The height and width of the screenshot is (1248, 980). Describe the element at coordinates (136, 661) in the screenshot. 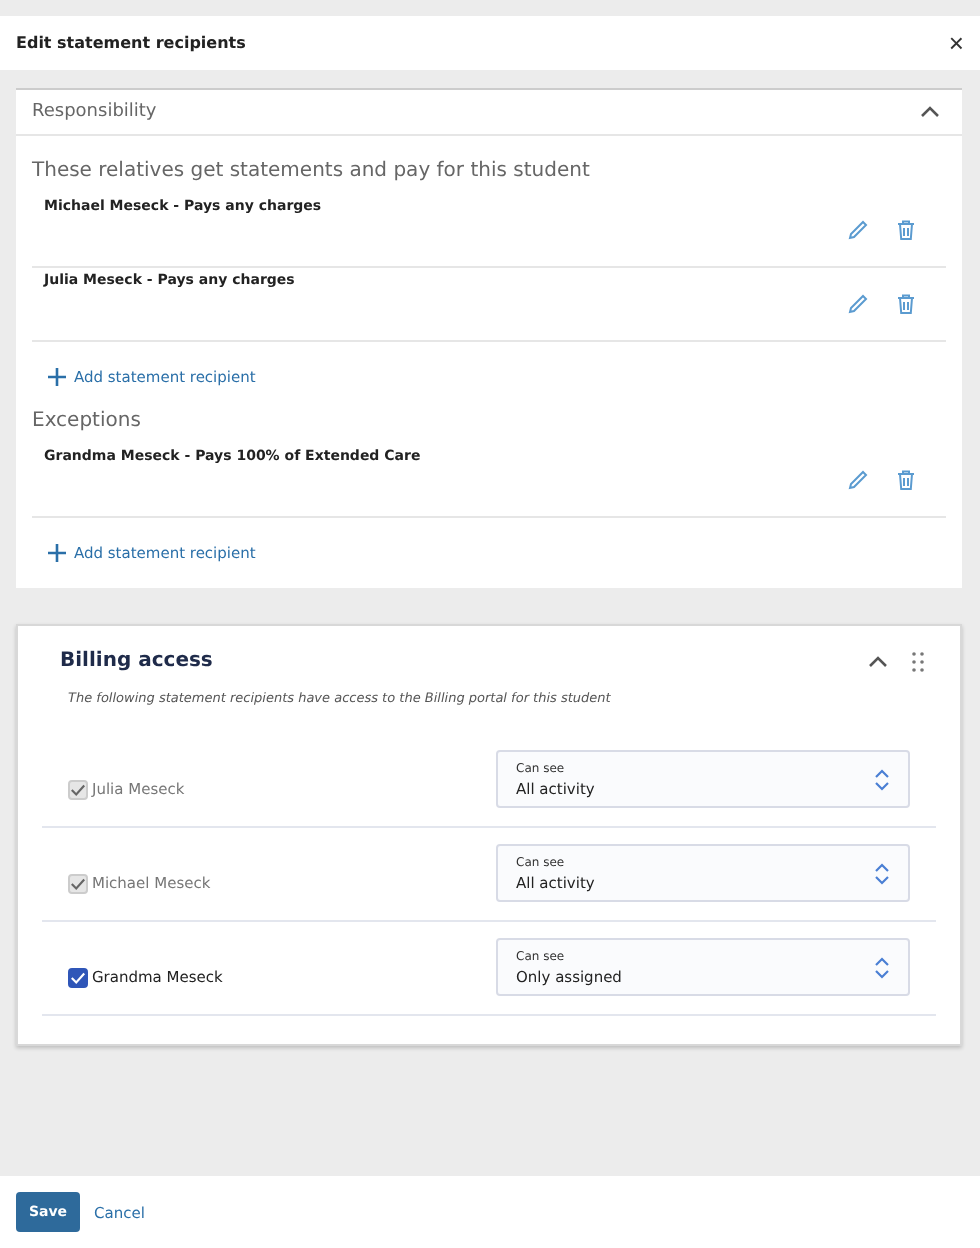

I see `card-title: Billing access` at that location.